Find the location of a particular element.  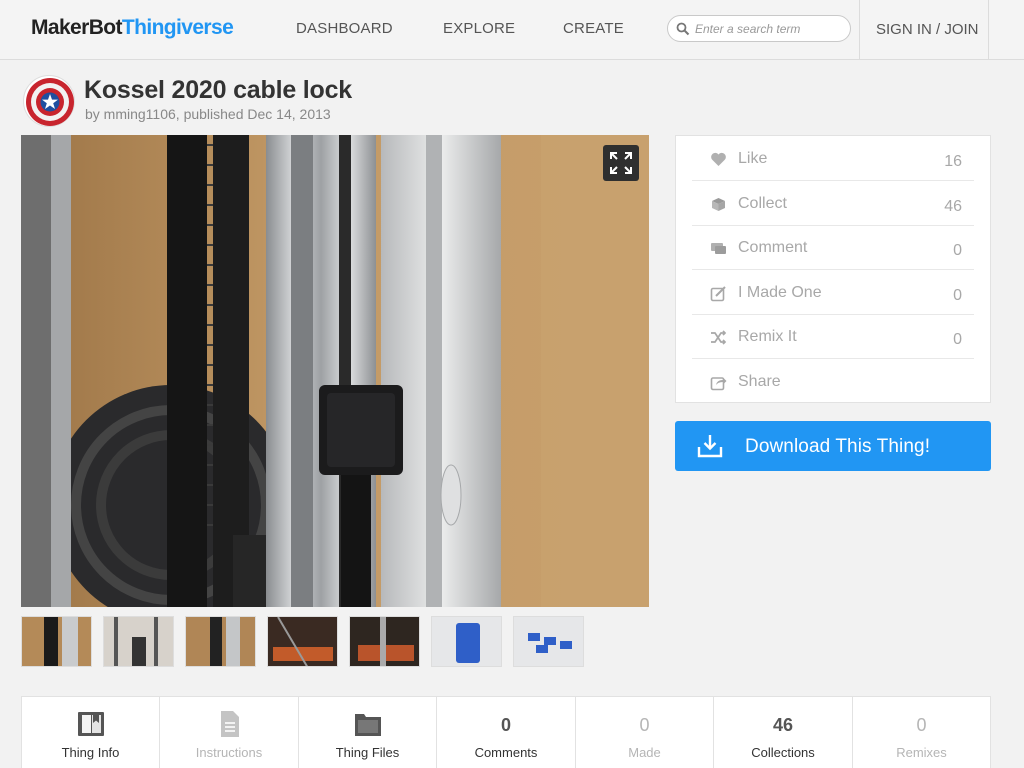

book-icon is located at coordinates (91, 724).